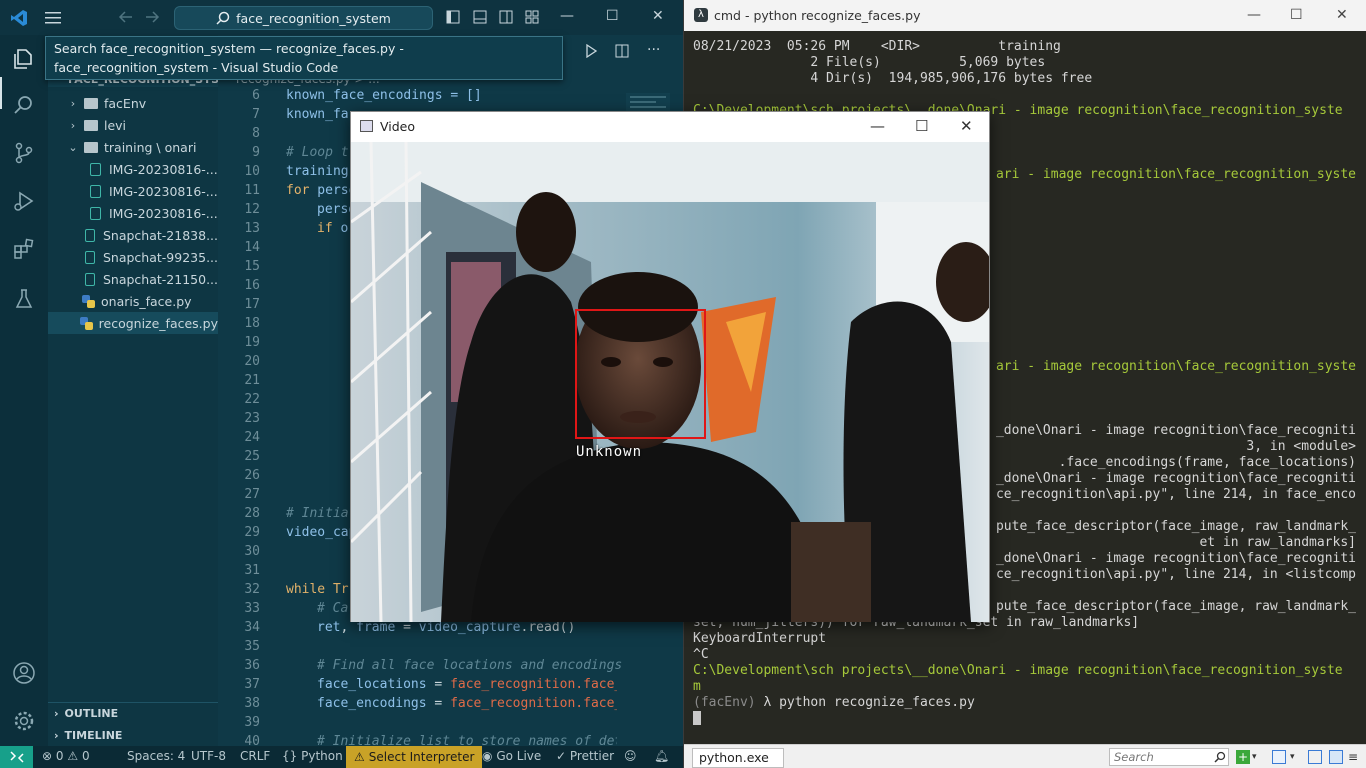  Describe the element at coordinates (252, 475) in the screenshot. I see `line-number: 26` at that location.